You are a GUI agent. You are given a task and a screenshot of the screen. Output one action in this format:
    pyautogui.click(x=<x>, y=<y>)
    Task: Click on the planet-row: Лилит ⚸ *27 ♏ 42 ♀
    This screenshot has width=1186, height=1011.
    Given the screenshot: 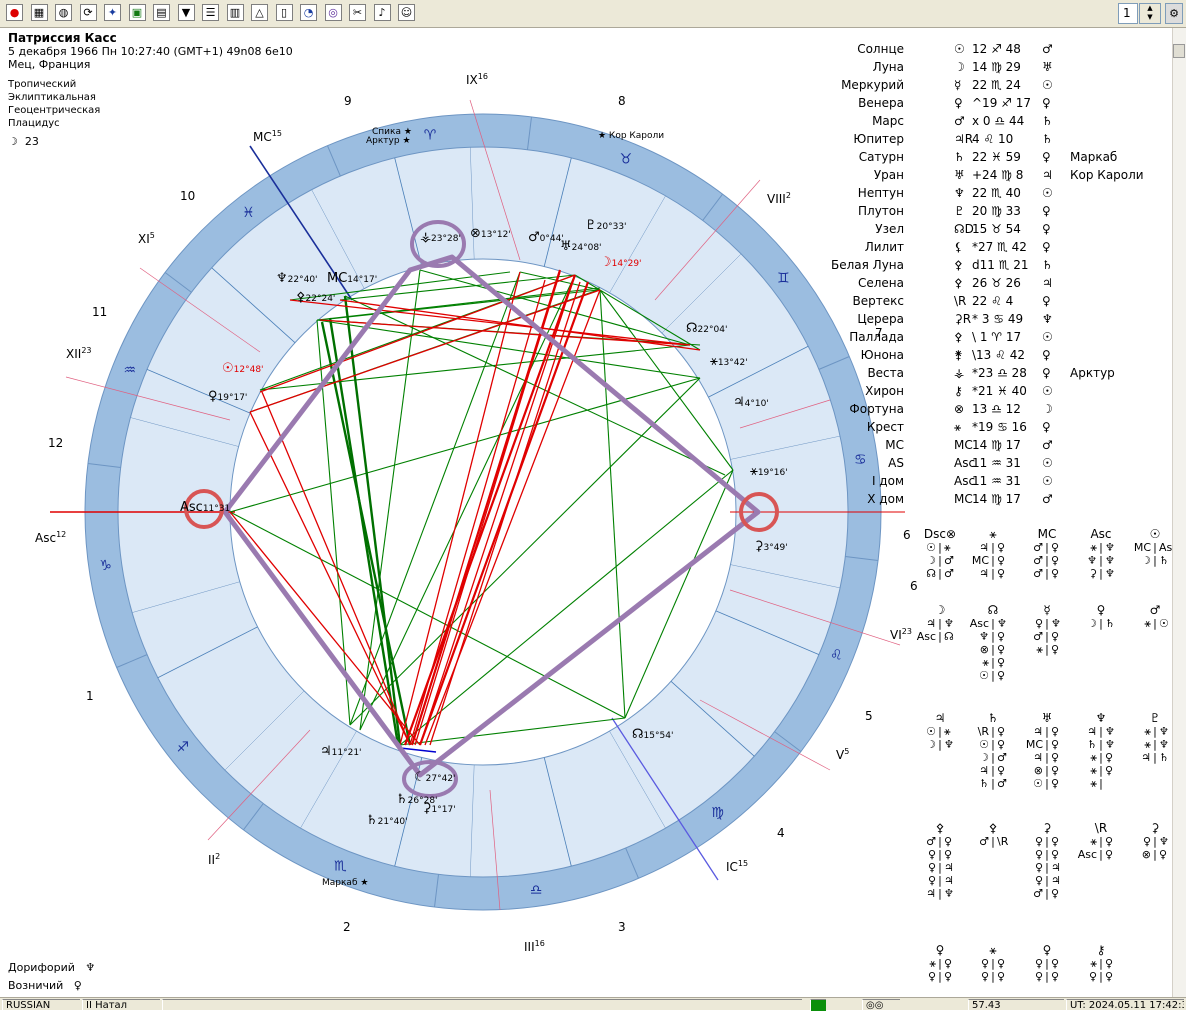 What is the action you would take?
    pyautogui.click(x=1005, y=248)
    